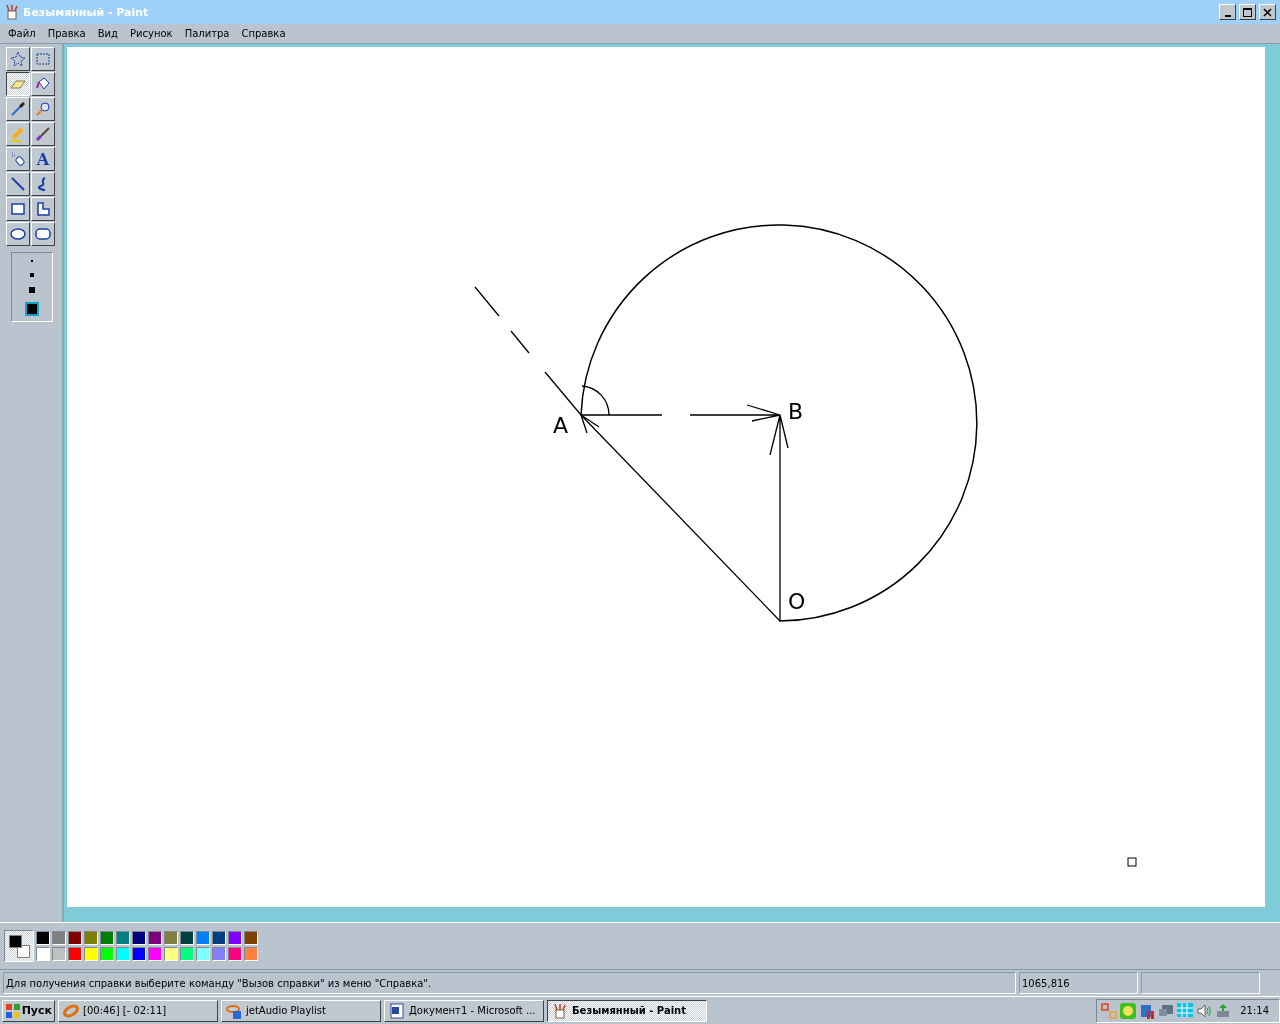 This screenshot has width=1280, height=1024. Describe the element at coordinates (43, 84) in the screenshot. I see `paint-bucket-icon` at that location.